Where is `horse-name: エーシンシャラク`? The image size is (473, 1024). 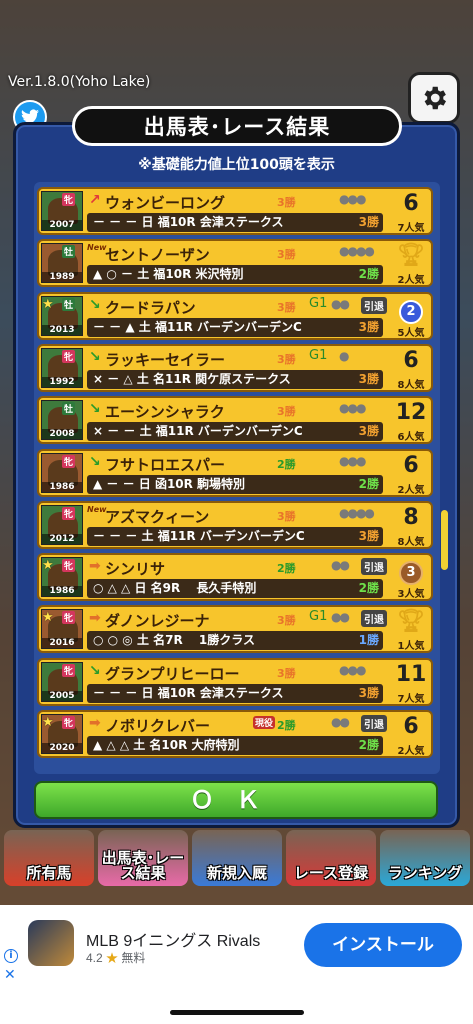
horse-name: エーシンシャラク is located at coordinates (165, 412).